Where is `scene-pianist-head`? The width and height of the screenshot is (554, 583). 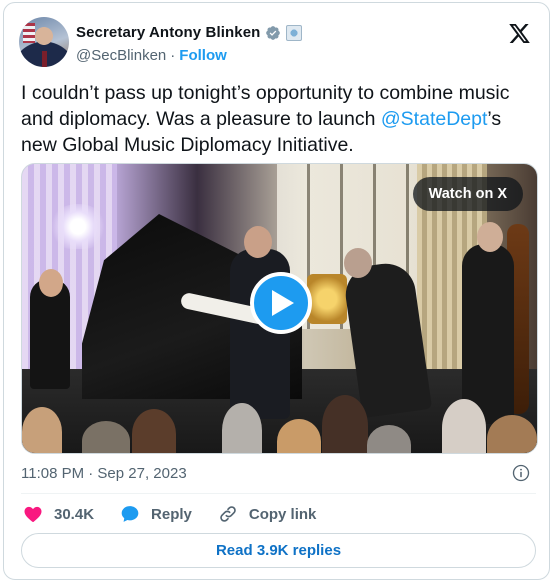
scene-pianist-head is located at coordinates (51, 283).